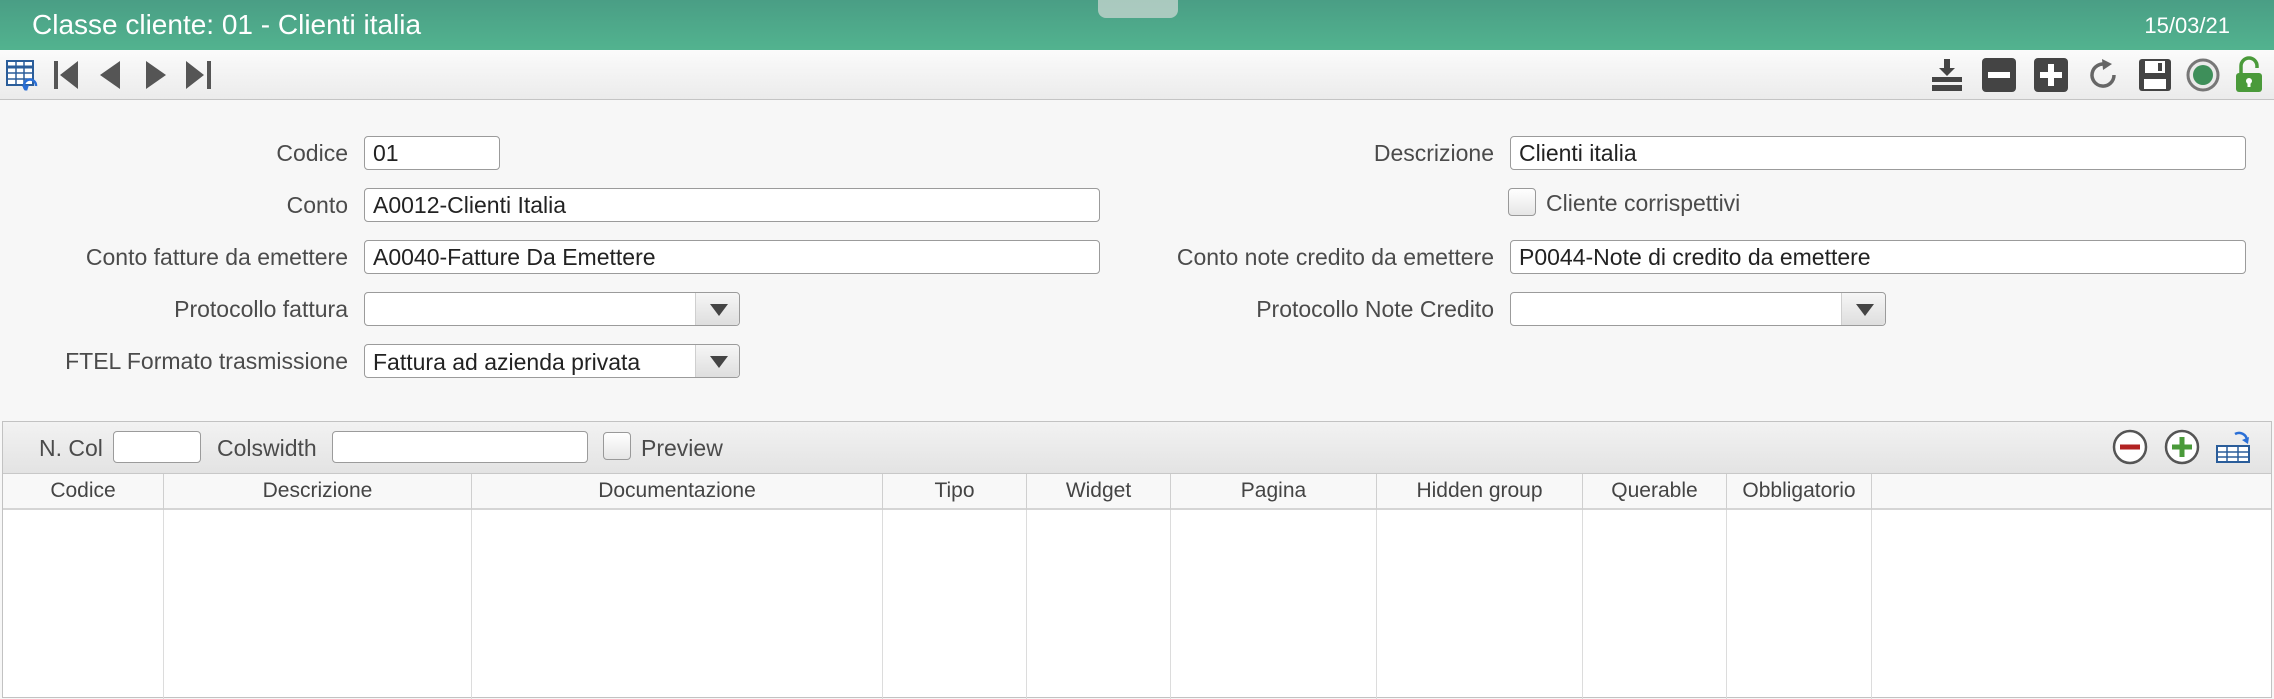 Image resolution: width=2274 pixels, height=699 pixels. What do you see at coordinates (71, 448) in the screenshot?
I see `ncol-label: N. Col` at bounding box center [71, 448].